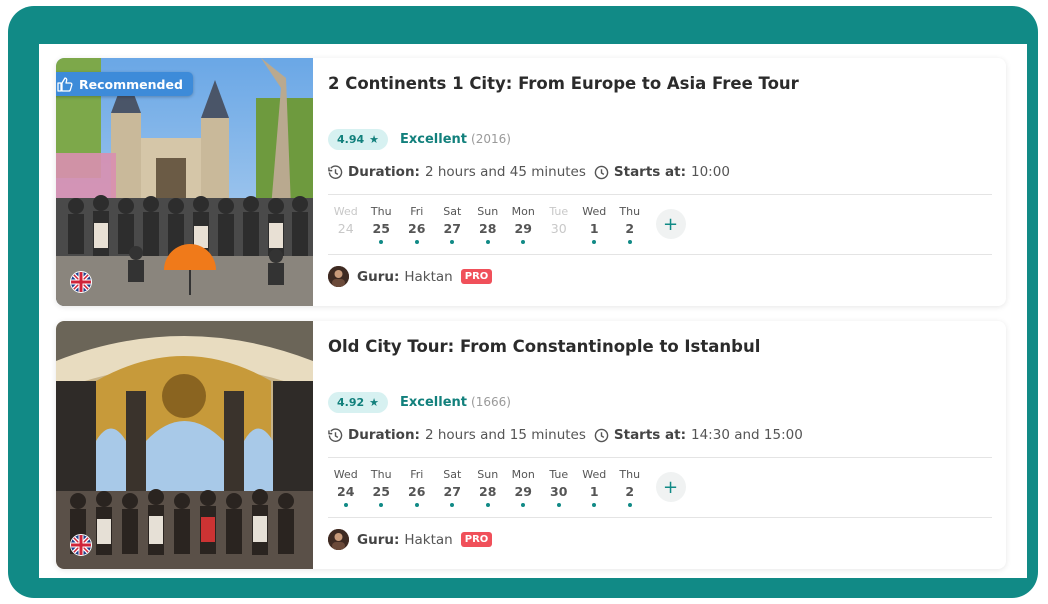 This screenshot has width=1048, height=604. I want to click on review-count: (2016), so click(491, 139).